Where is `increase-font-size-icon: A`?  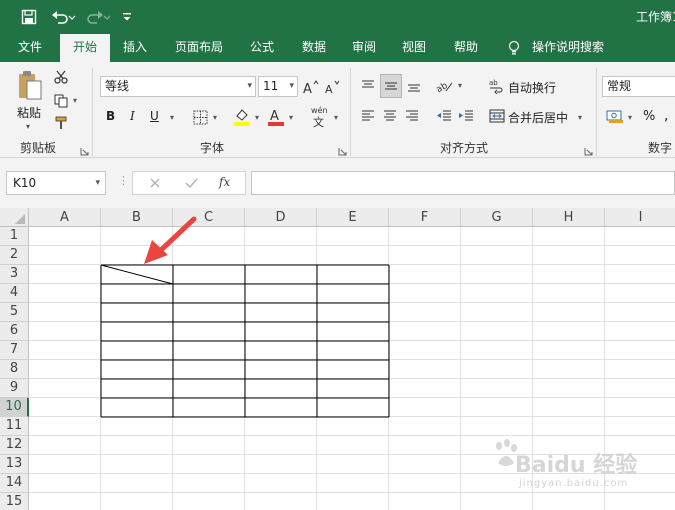 increase-font-size-icon: A is located at coordinates (311, 87).